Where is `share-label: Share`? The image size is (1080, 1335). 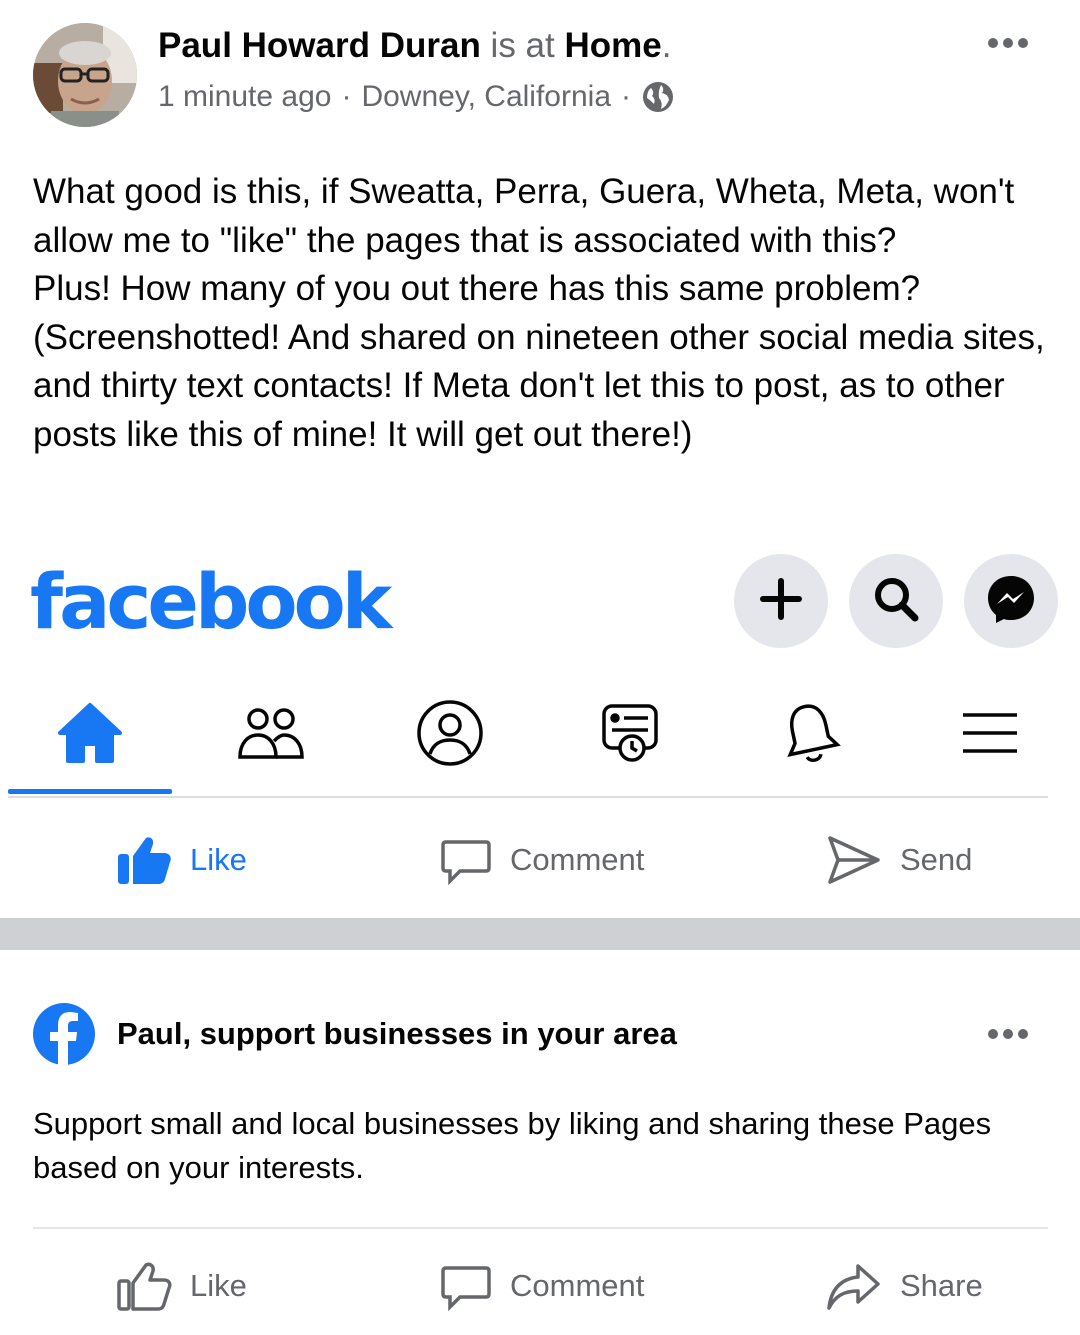
share-label: Share is located at coordinates (941, 1285).